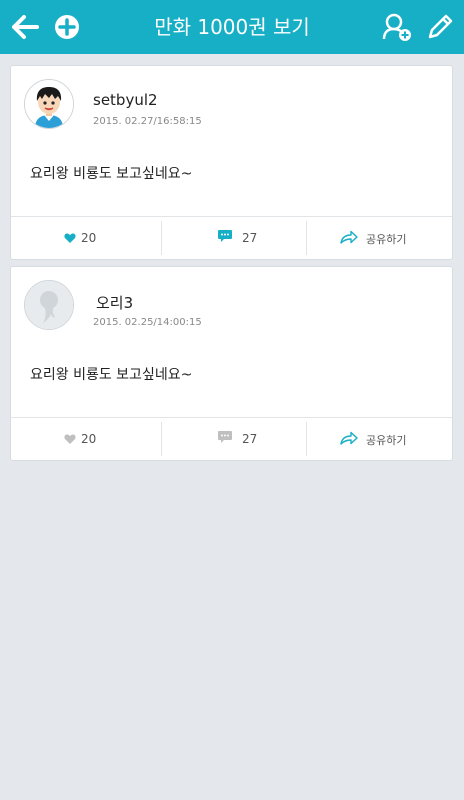 This screenshot has height=800, width=464. What do you see at coordinates (125, 100) in the screenshot?
I see `username: setbyul2` at bounding box center [125, 100].